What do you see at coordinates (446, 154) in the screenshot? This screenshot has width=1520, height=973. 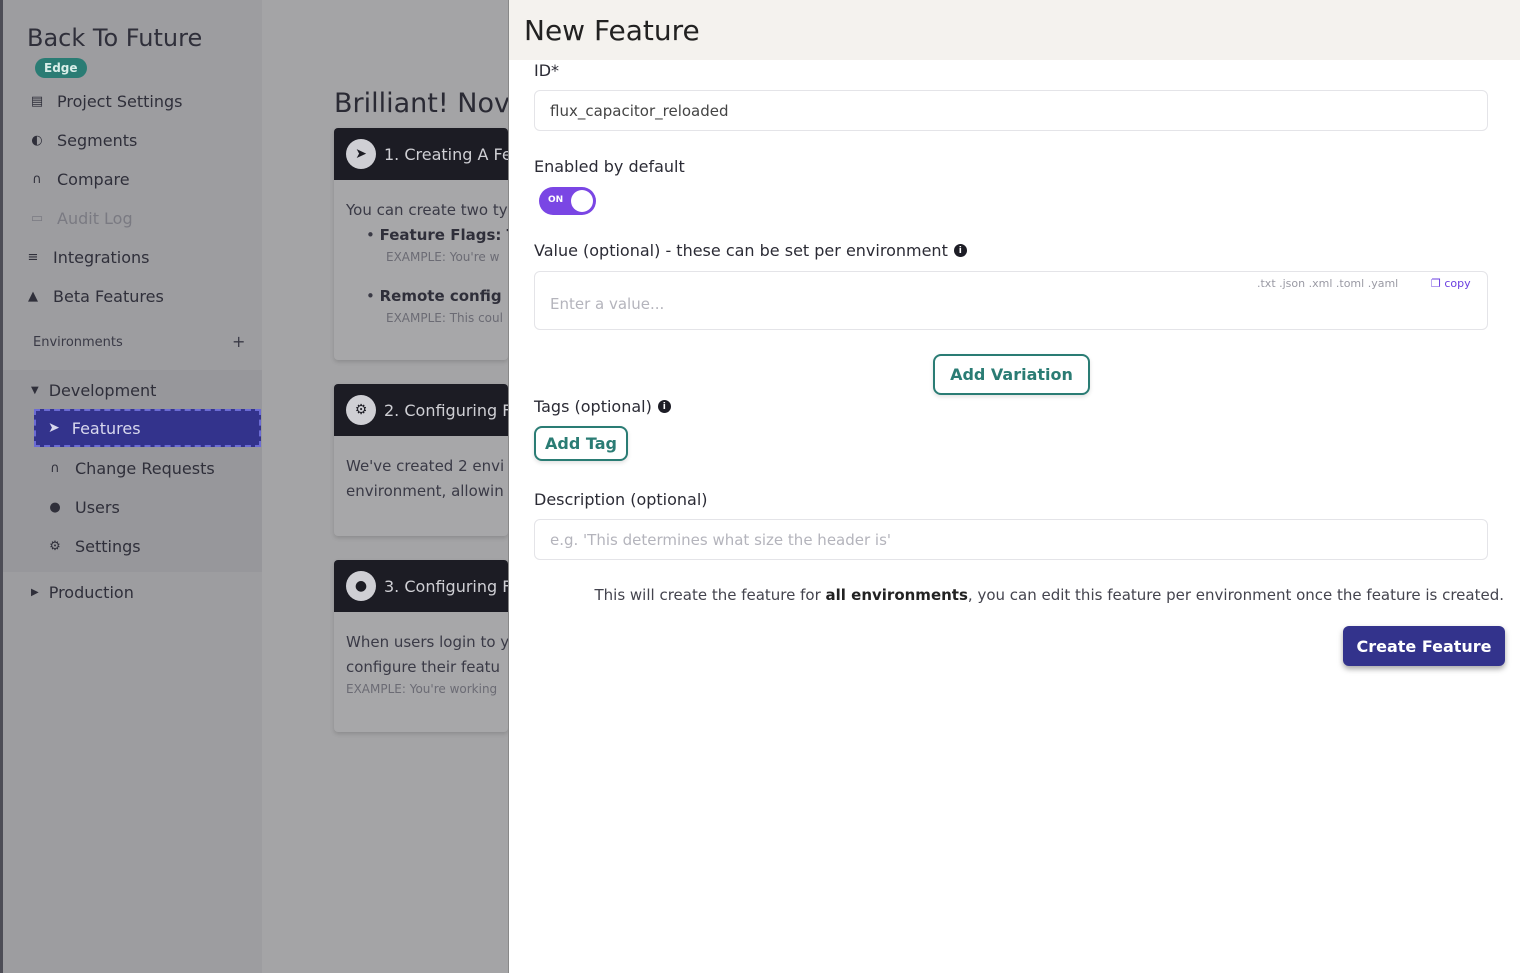 I see `step-title: 1. Creating A Fe` at bounding box center [446, 154].